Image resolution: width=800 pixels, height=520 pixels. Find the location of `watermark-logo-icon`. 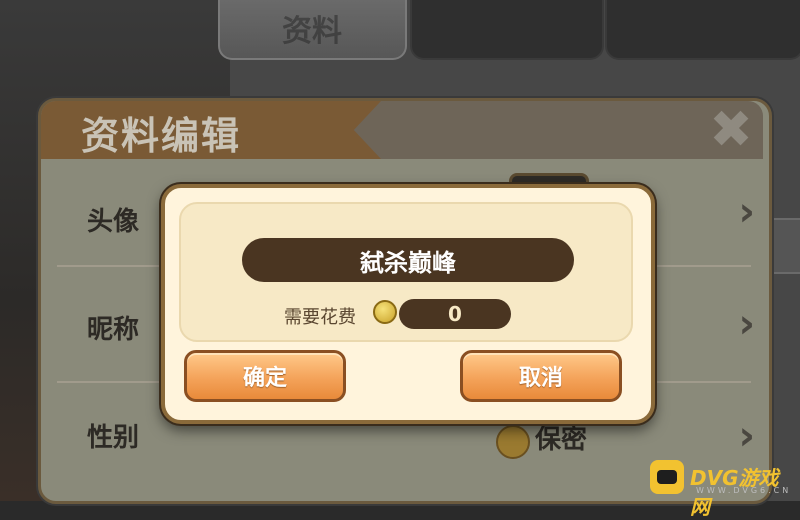

watermark-logo-icon is located at coordinates (667, 477).